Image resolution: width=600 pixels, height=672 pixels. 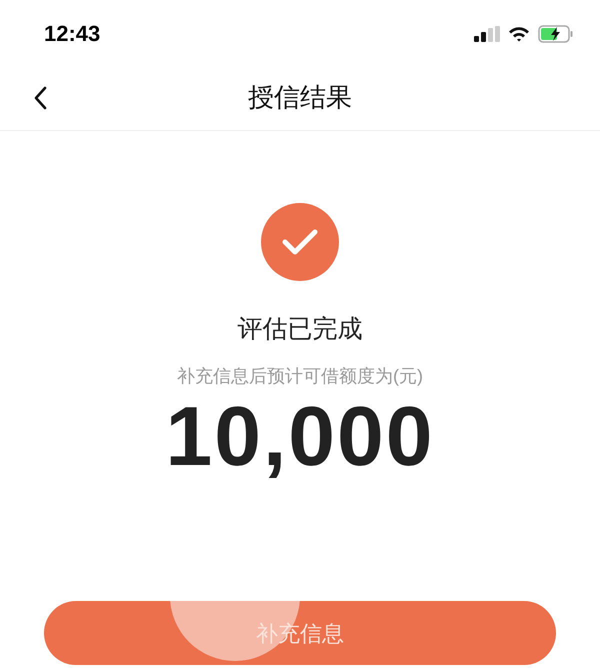 I want to click on result-subtitle: 补充信息后预计可借额度为(元), so click(x=300, y=376).